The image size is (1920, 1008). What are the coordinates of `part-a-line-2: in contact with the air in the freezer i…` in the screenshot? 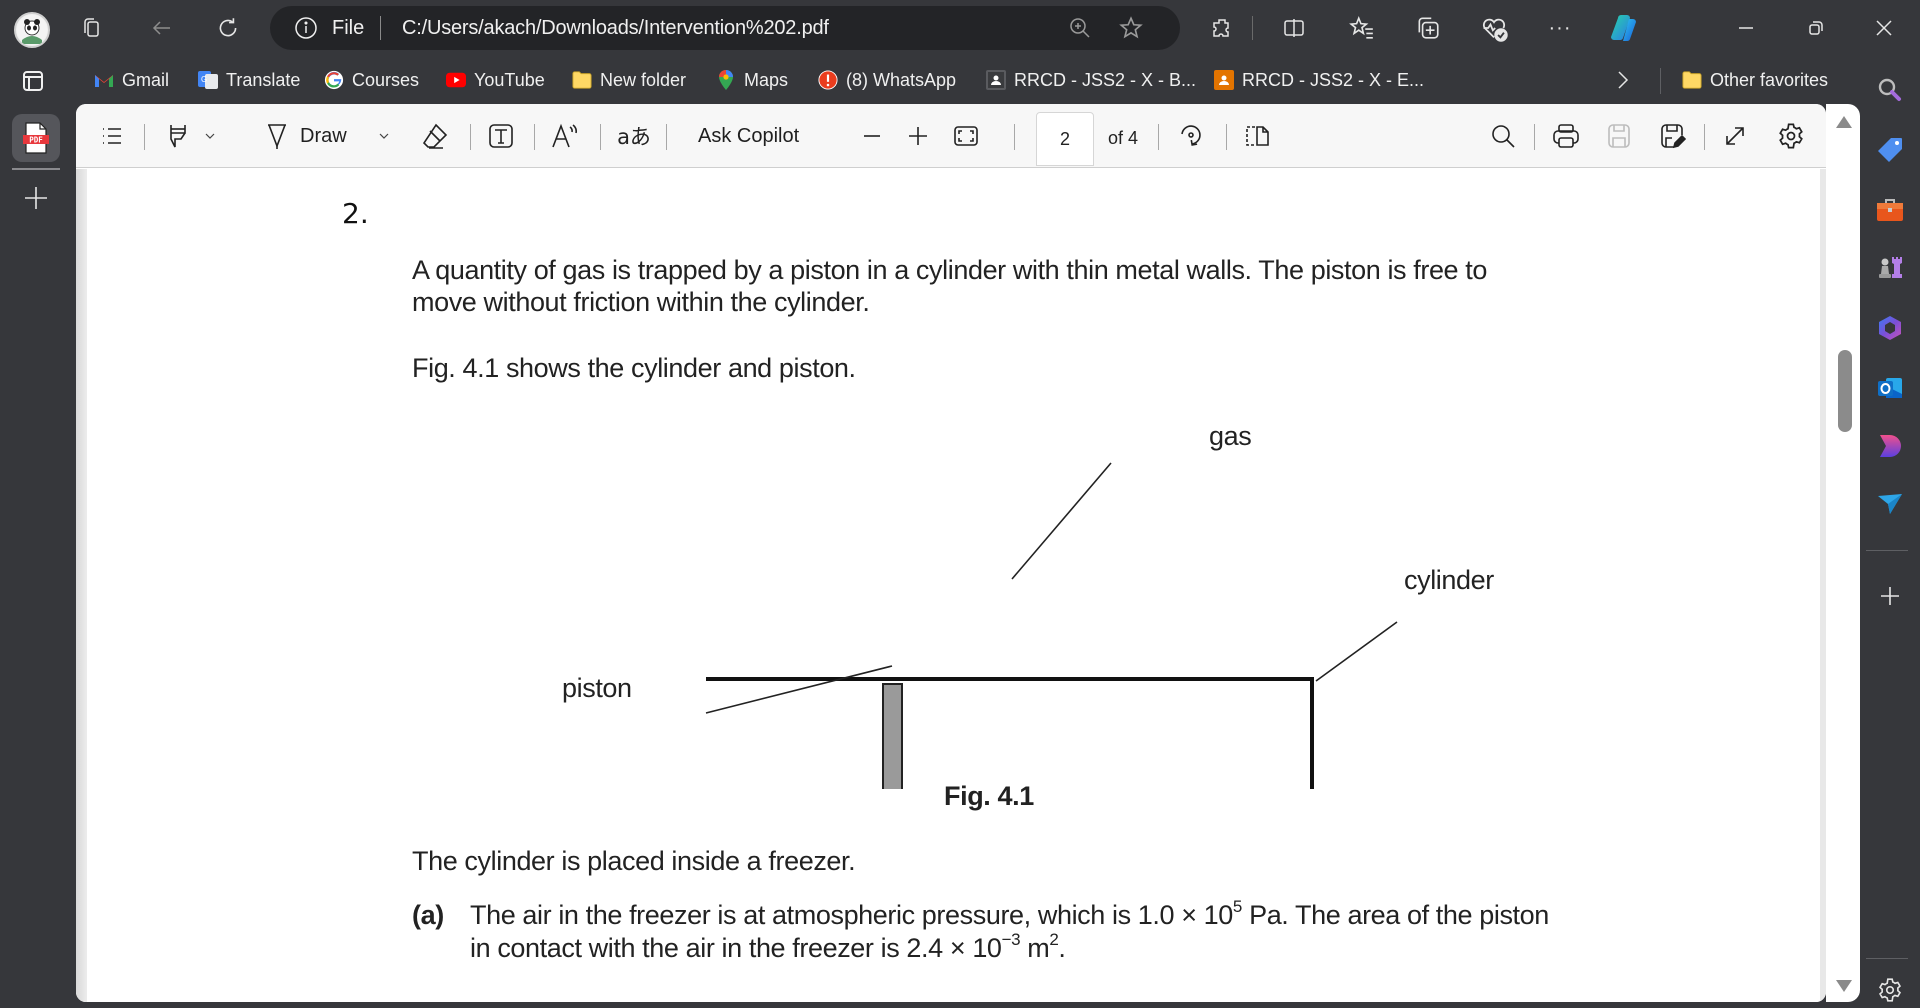 It's located at (768, 947).